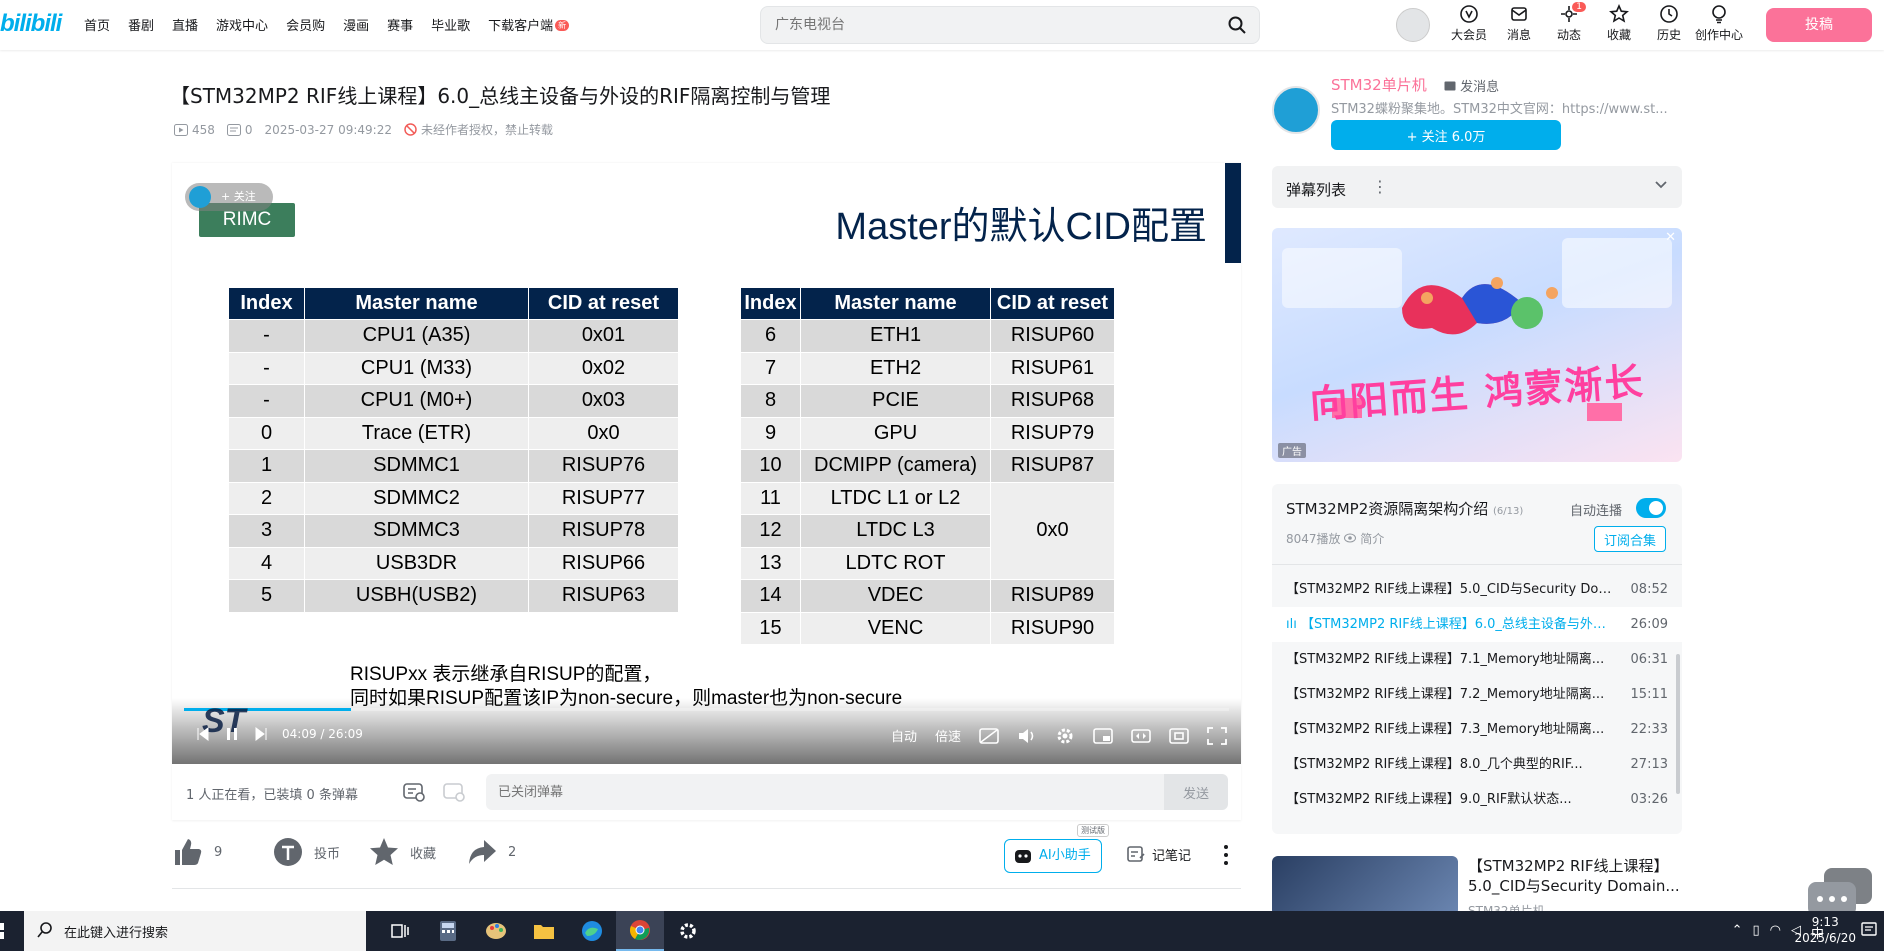 This screenshot has width=1884, height=951. Describe the element at coordinates (1719, 23) in the screenshot. I see `creator-button: 创作中心` at that location.